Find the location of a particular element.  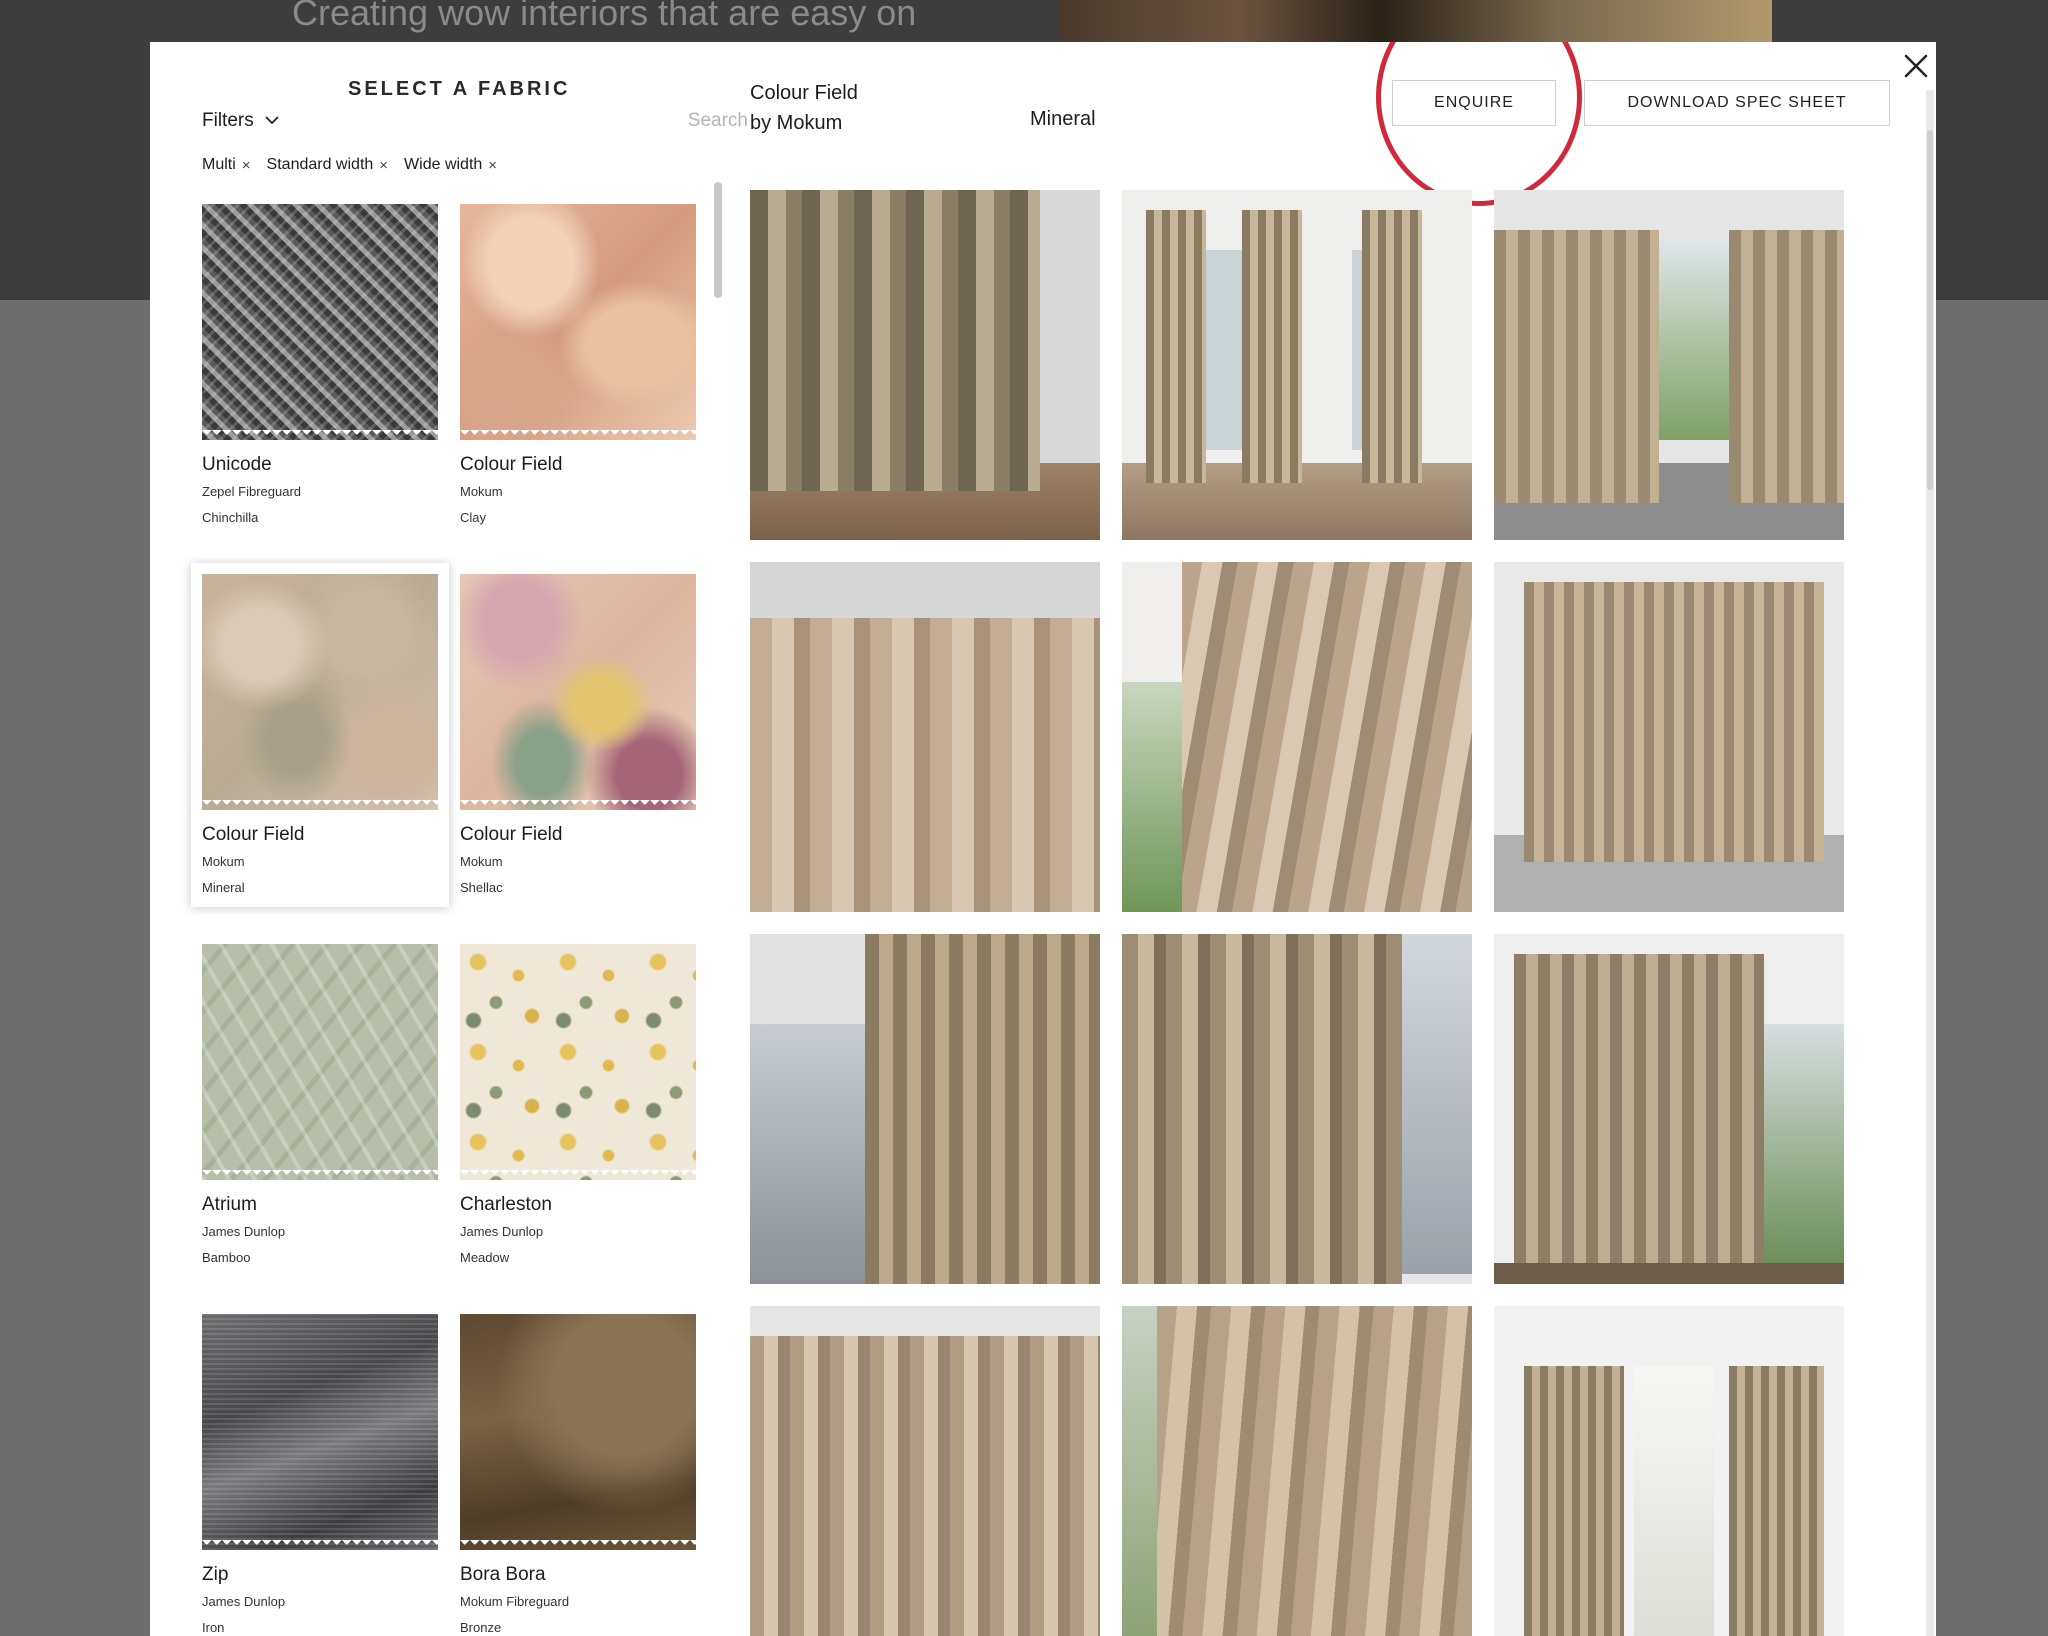

background-hero-image is located at coordinates (1416, 21).